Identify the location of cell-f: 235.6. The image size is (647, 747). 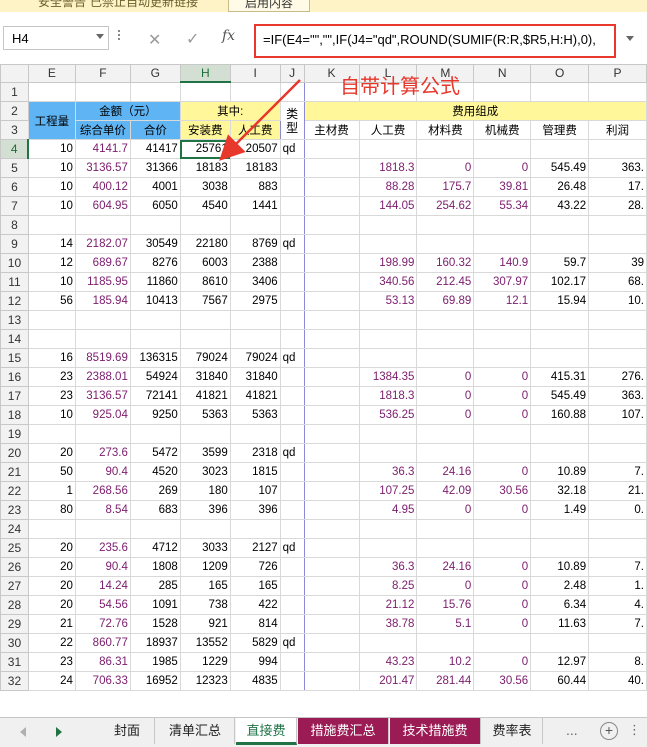
(102, 548).